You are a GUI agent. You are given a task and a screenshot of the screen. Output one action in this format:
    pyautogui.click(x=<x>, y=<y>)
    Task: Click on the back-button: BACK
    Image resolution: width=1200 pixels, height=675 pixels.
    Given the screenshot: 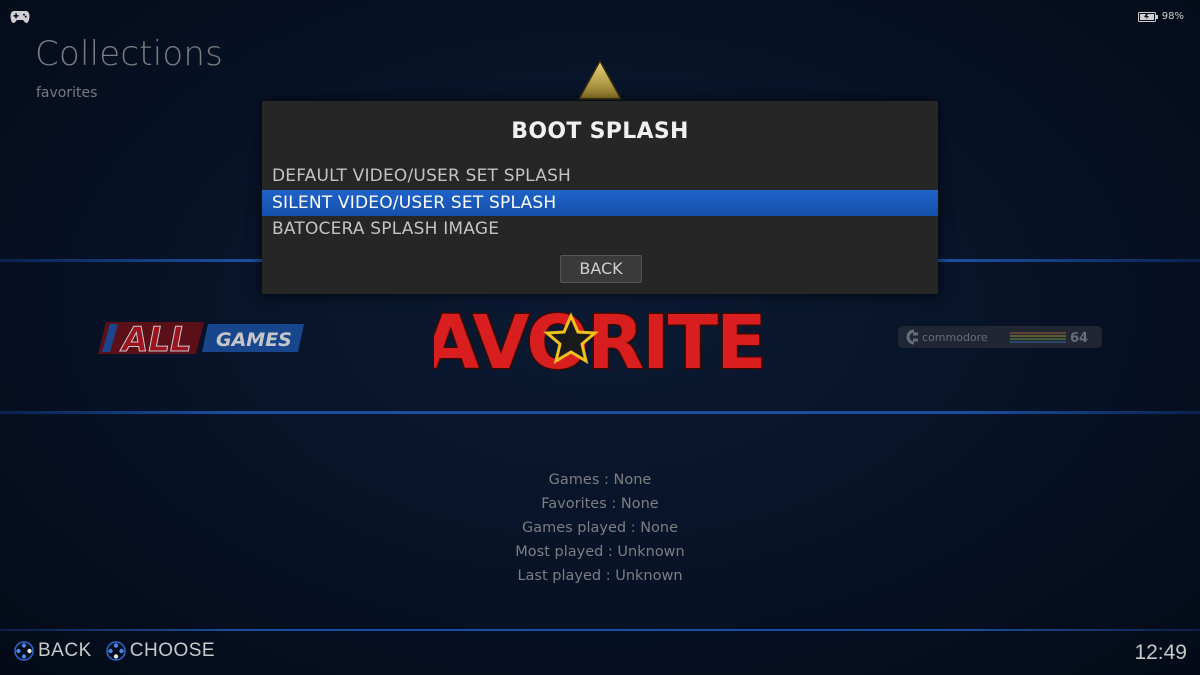 What is the action you would take?
    pyautogui.click(x=601, y=269)
    